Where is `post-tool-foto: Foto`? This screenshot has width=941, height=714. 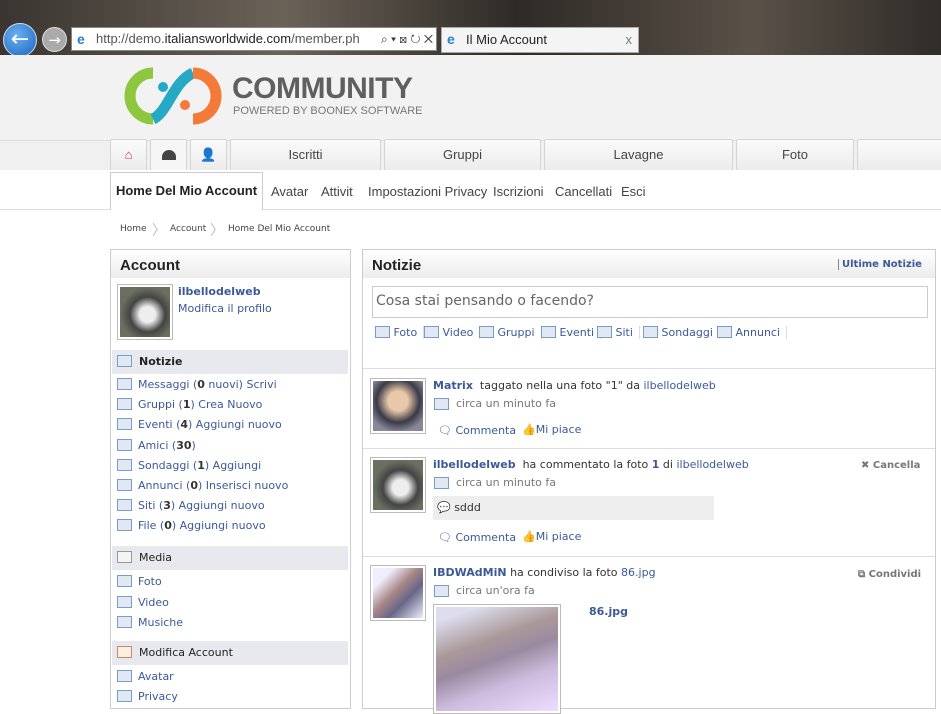 post-tool-foto: Foto is located at coordinates (400, 332).